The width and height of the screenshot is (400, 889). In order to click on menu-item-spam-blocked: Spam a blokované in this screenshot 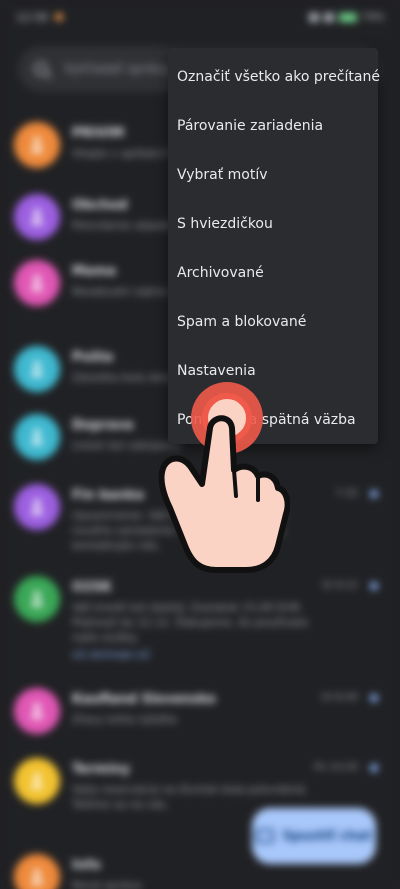, I will do `click(273, 321)`.